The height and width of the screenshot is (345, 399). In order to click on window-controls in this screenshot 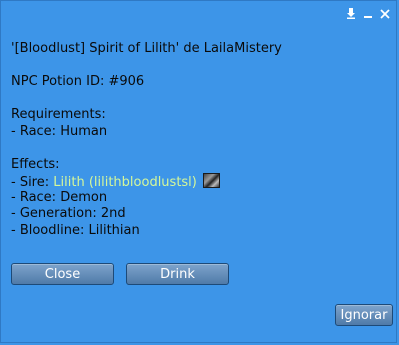, I will do `click(367, 13)`.